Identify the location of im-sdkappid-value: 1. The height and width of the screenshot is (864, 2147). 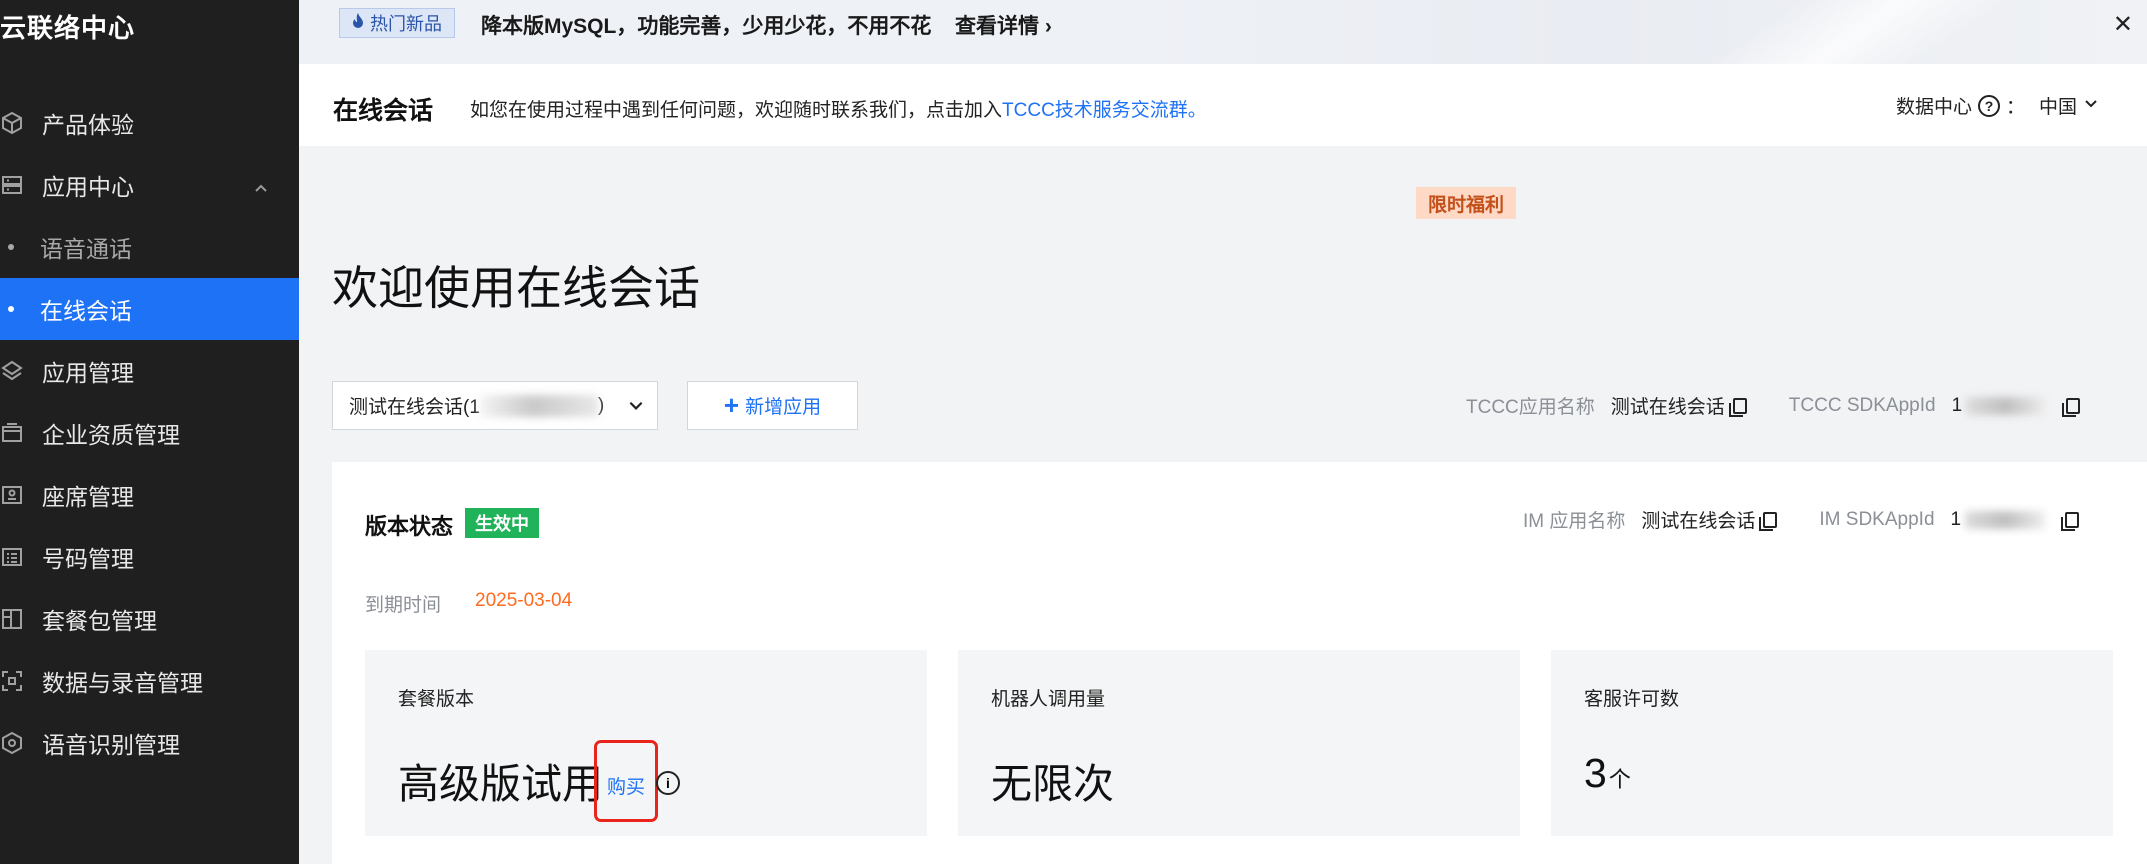
(1998, 520).